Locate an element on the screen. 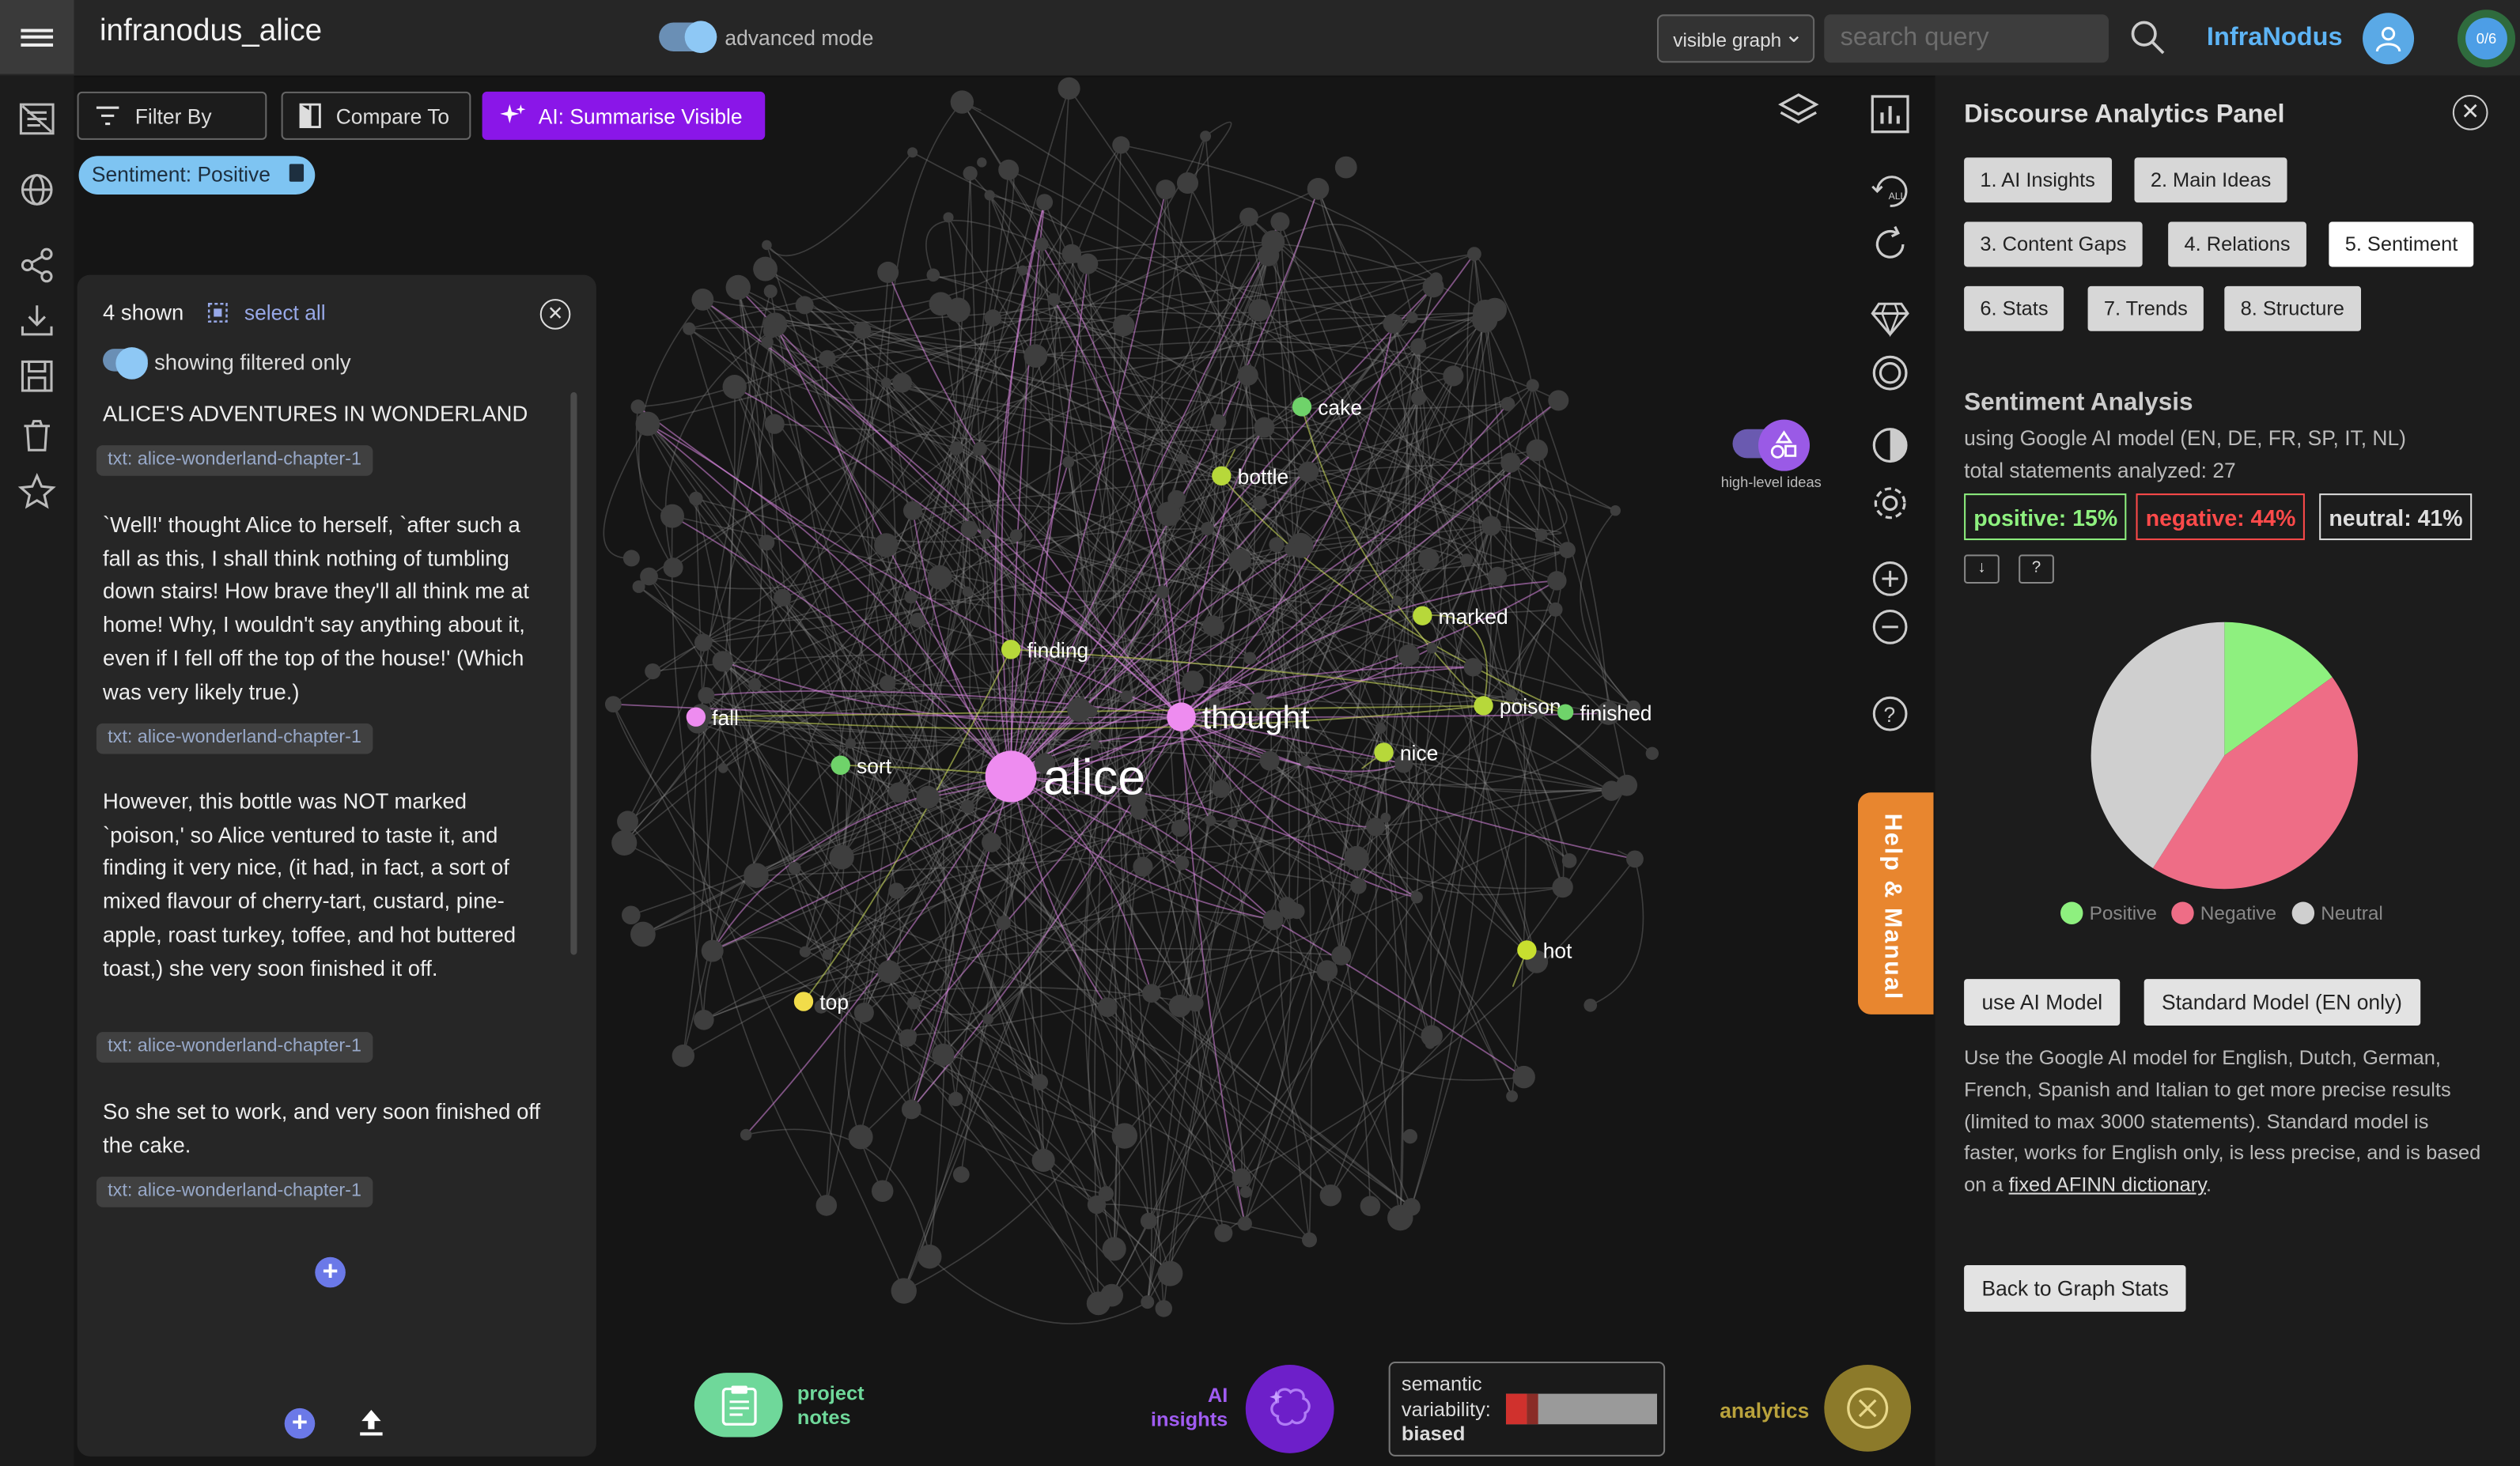 The height and width of the screenshot is (1466, 2520). select-all-icon is located at coordinates (217, 312).